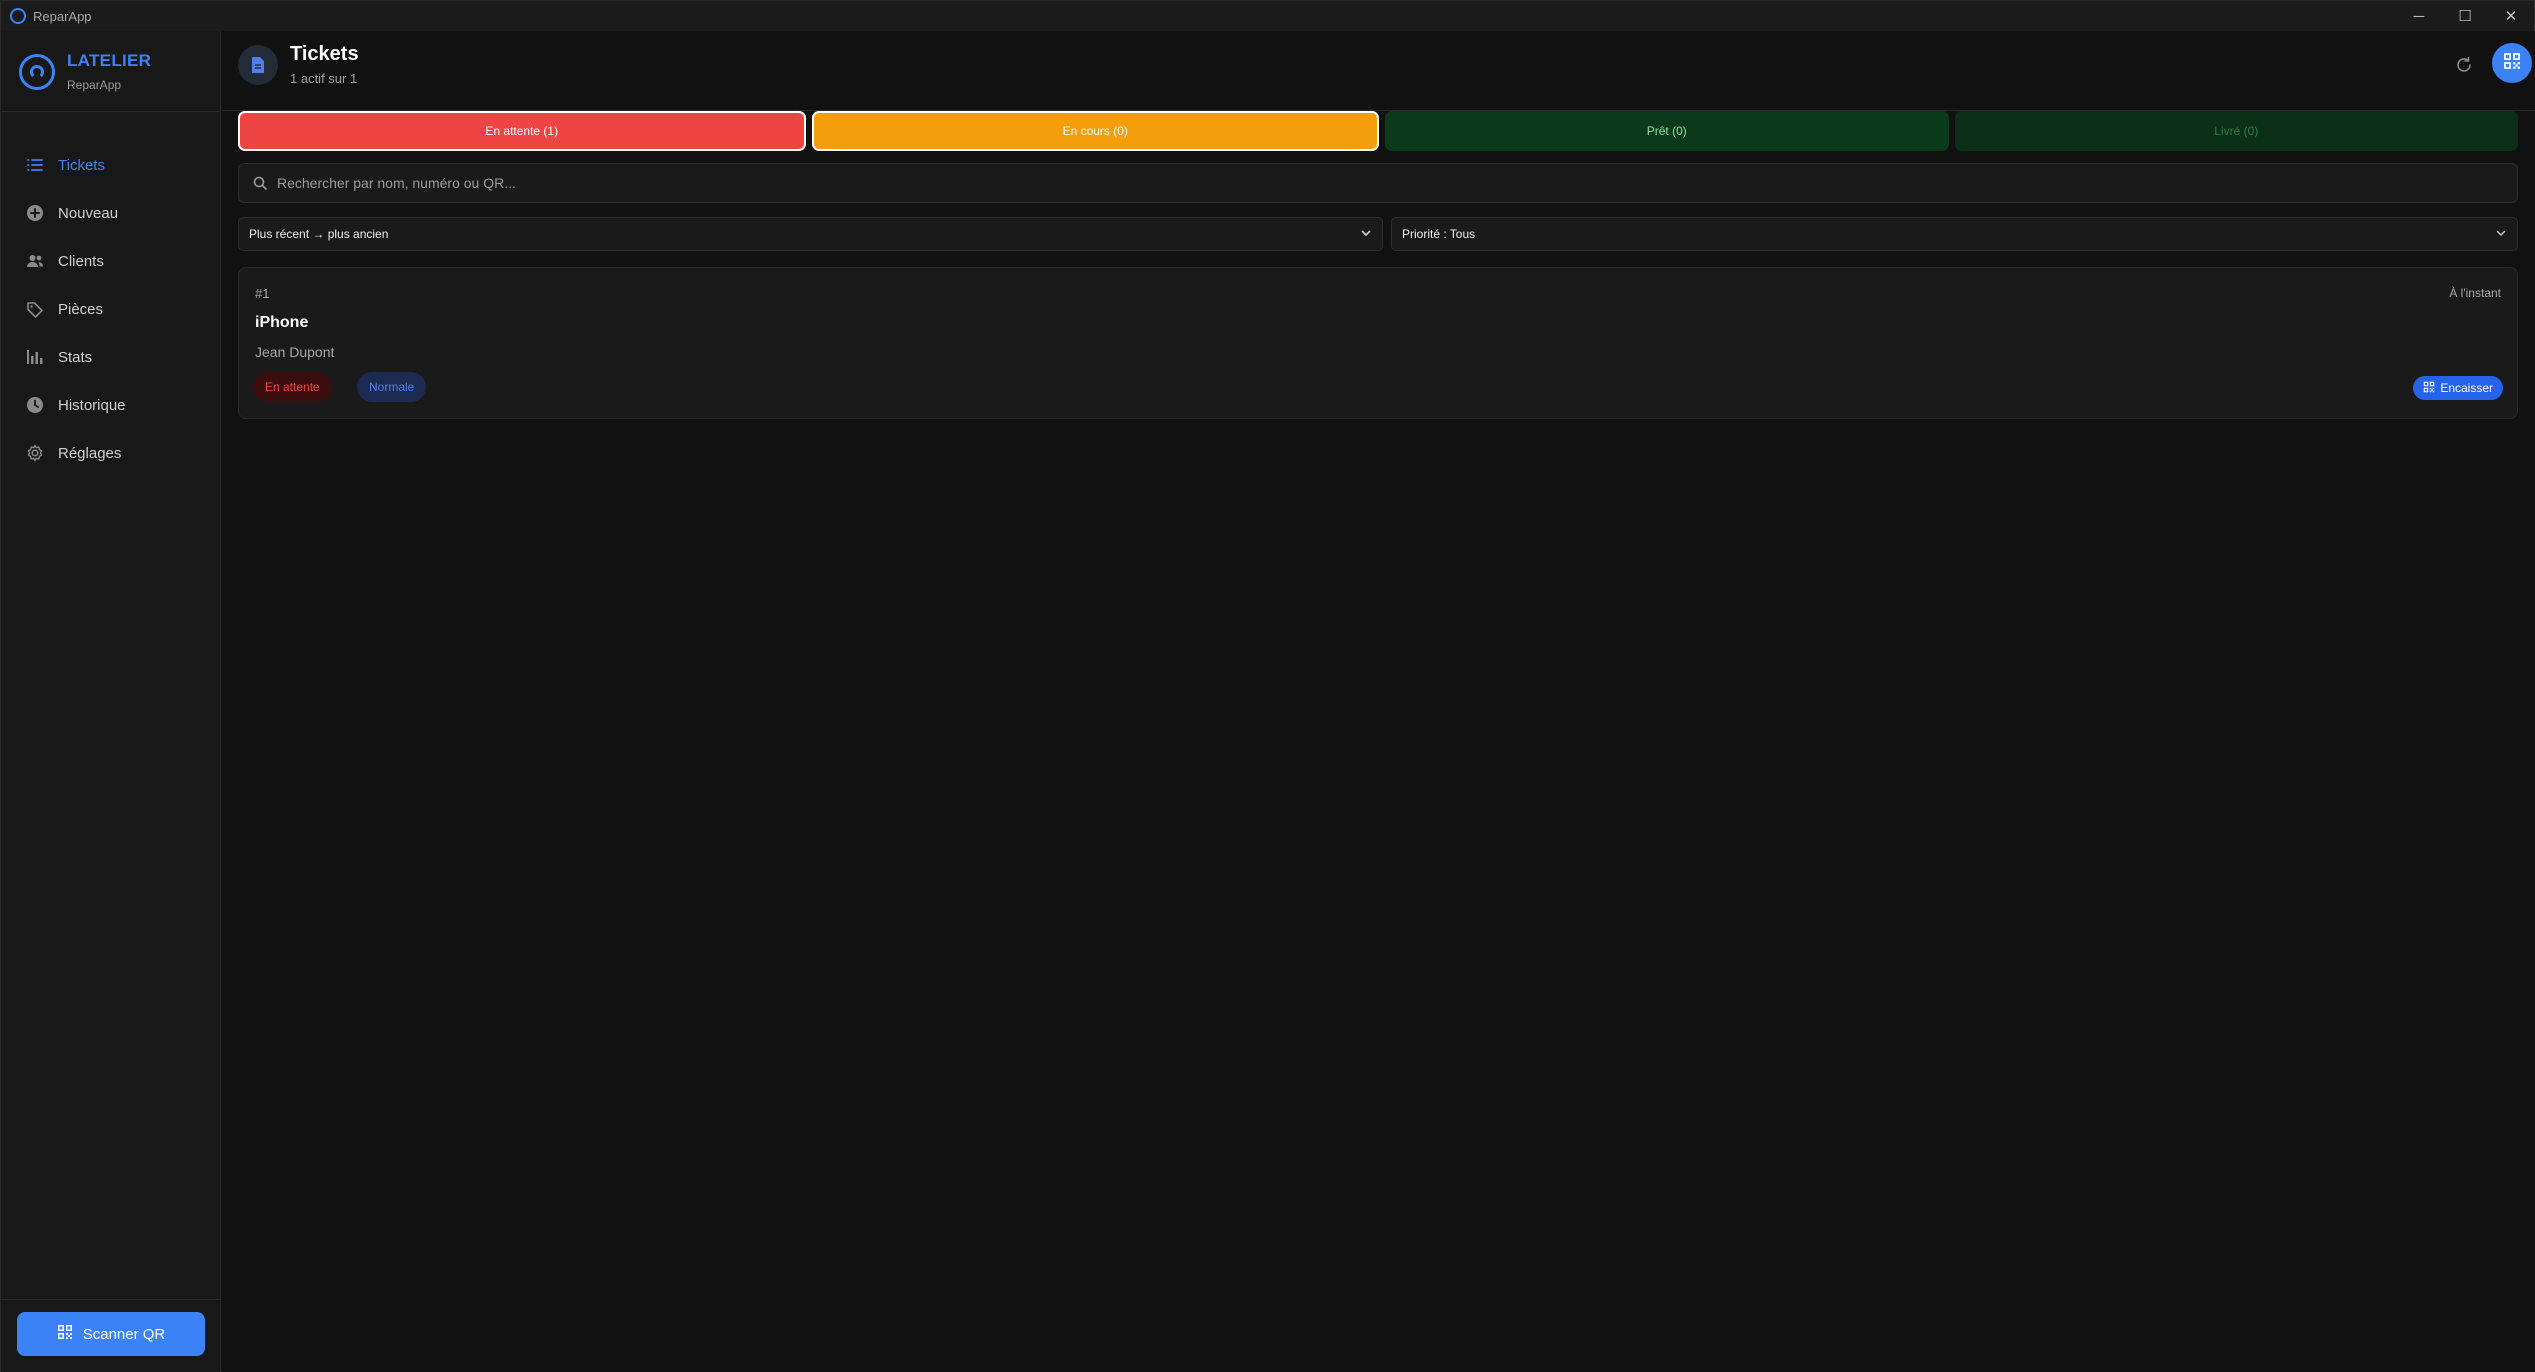  What do you see at coordinates (37, 71) in the screenshot?
I see `brand-logo-icon` at bounding box center [37, 71].